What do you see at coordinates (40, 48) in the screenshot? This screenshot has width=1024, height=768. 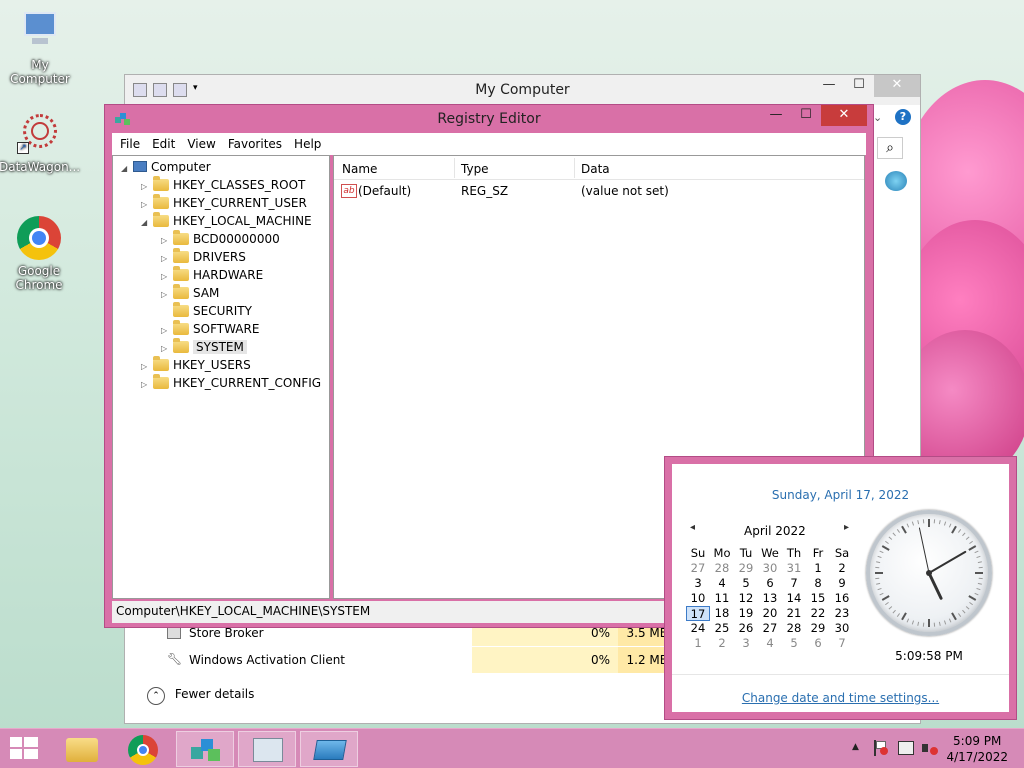 I see `desktop-icon-my-computer: My Computer` at bounding box center [40, 48].